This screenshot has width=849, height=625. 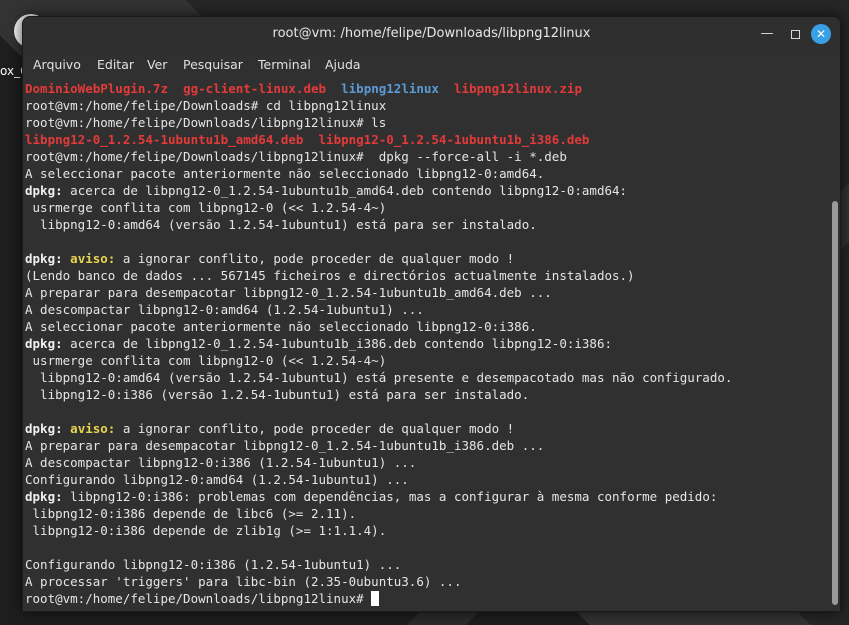 I want to click on menu-terminal: Terminal, so click(x=284, y=64).